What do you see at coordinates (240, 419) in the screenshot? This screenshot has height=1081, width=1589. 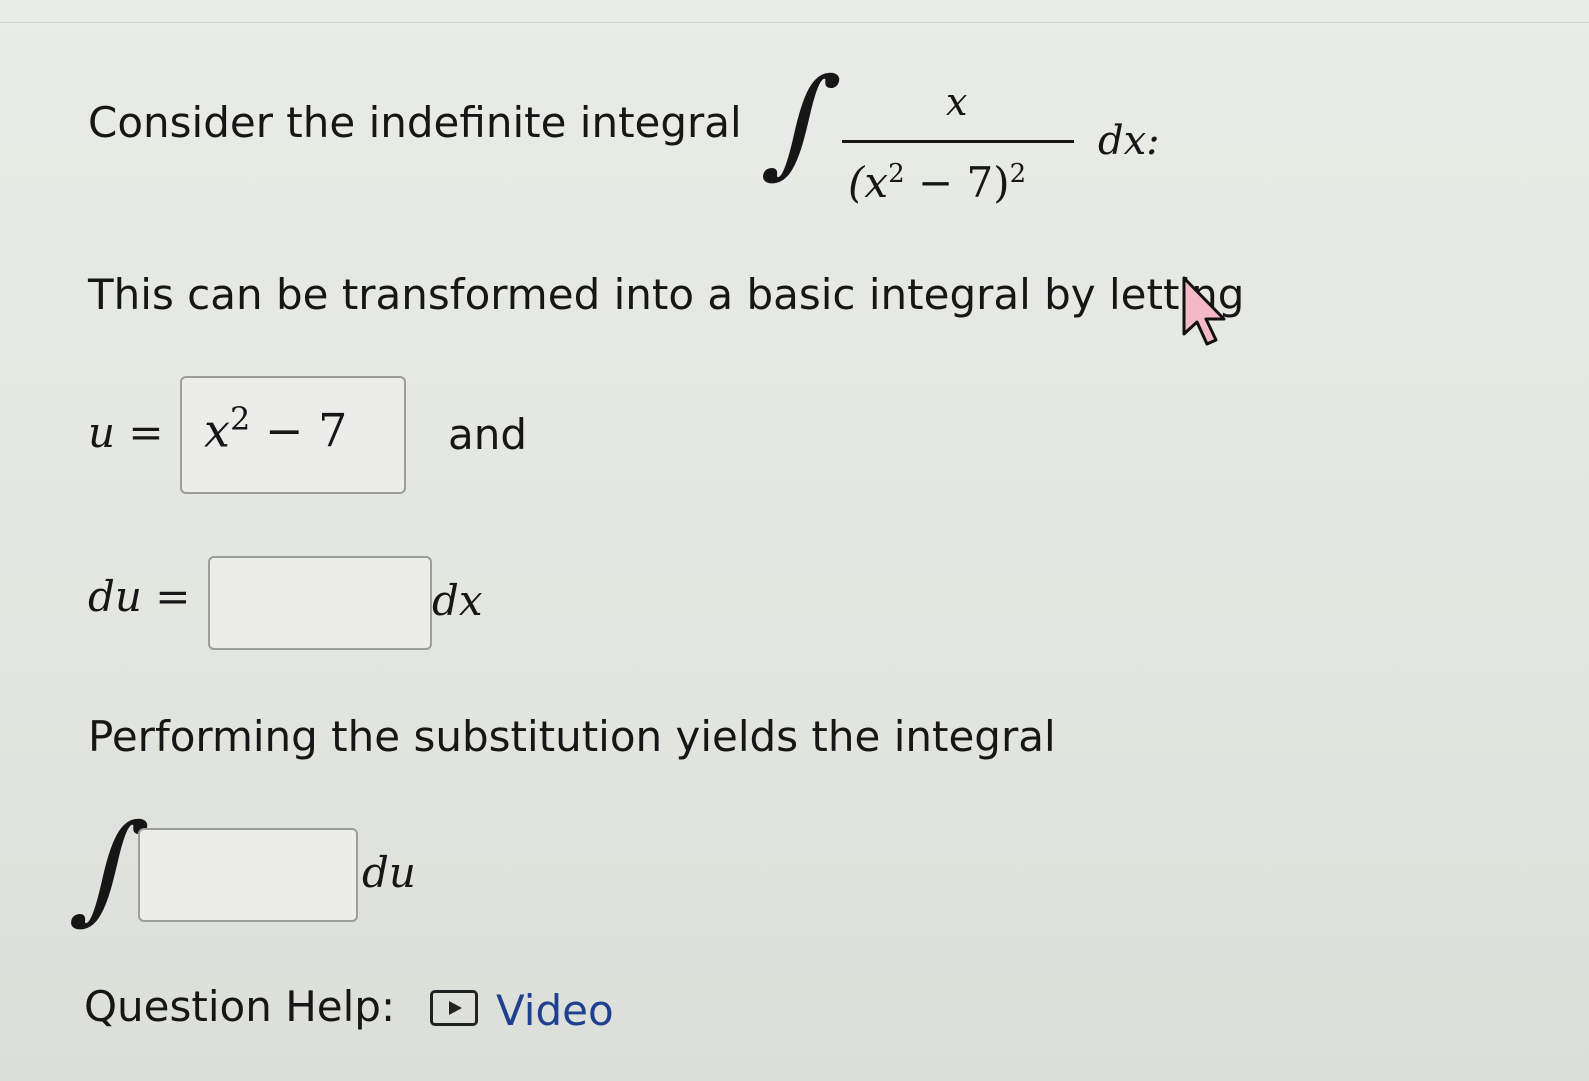 I see `u-value-exponent: 2` at bounding box center [240, 419].